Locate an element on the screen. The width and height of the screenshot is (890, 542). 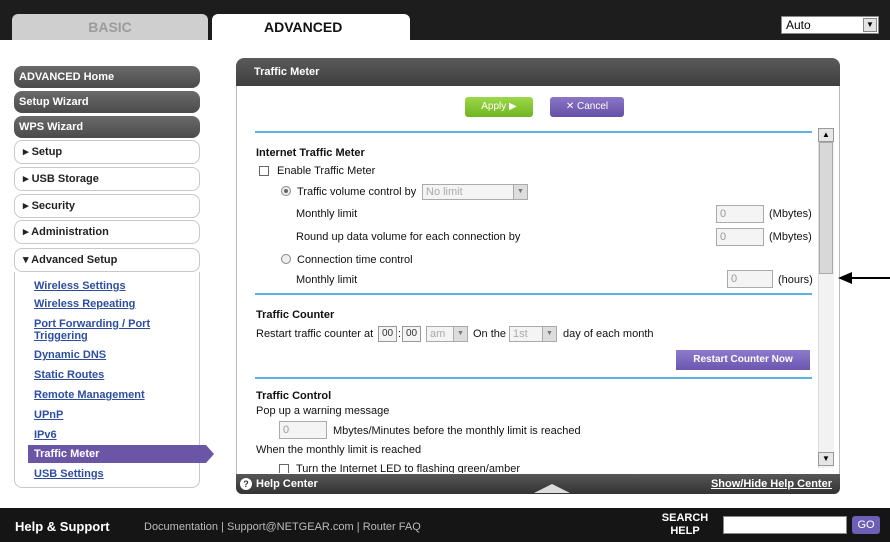
search-help-label: SEARCH HELP is located at coordinates (685, 525).